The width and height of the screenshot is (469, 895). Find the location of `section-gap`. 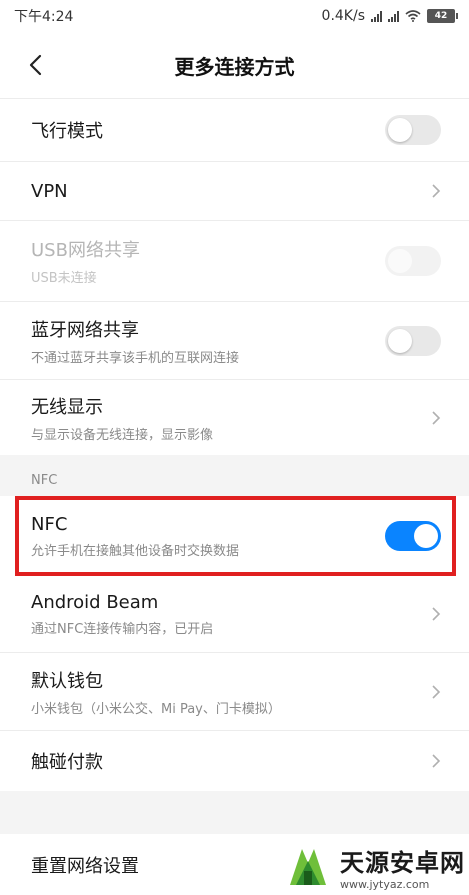

section-gap is located at coordinates (234, 812).